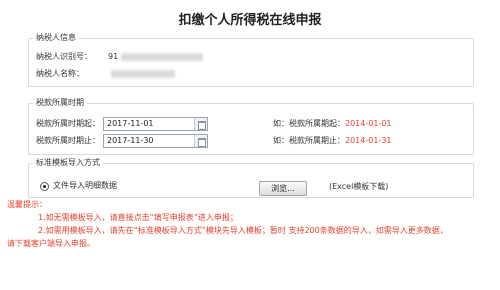 The height and width of the screenshot is (290, 500). Describe the element at coordinates (155, 141) in the screenshot. I see `period-end-input: 2017-11-30` at that location.